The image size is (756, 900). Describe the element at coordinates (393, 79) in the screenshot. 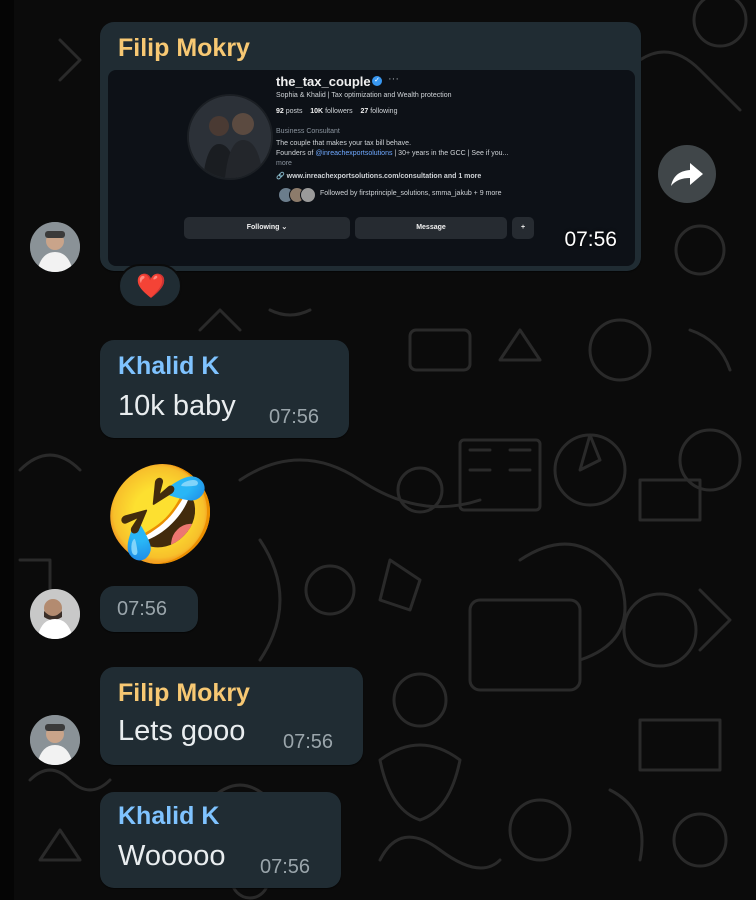

I see `more-options-icon: ···` at that location.